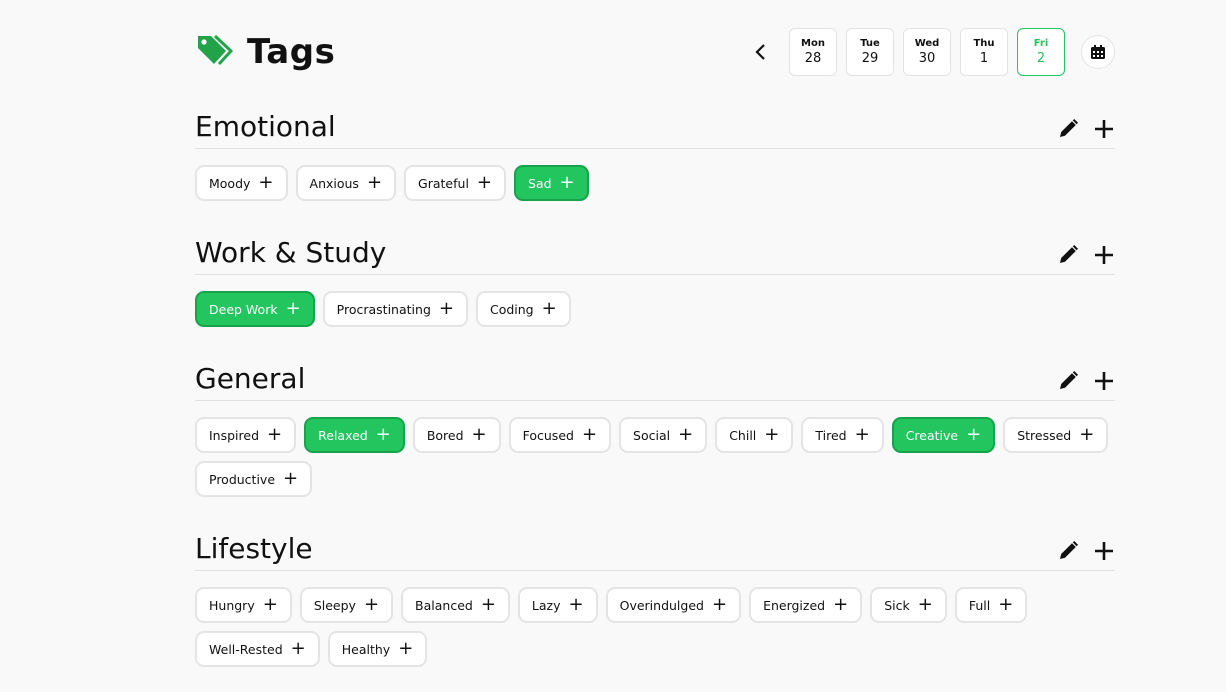 The image size is (1226, 692). I want to click on tag-chip: Tired +, so click(842, 435).